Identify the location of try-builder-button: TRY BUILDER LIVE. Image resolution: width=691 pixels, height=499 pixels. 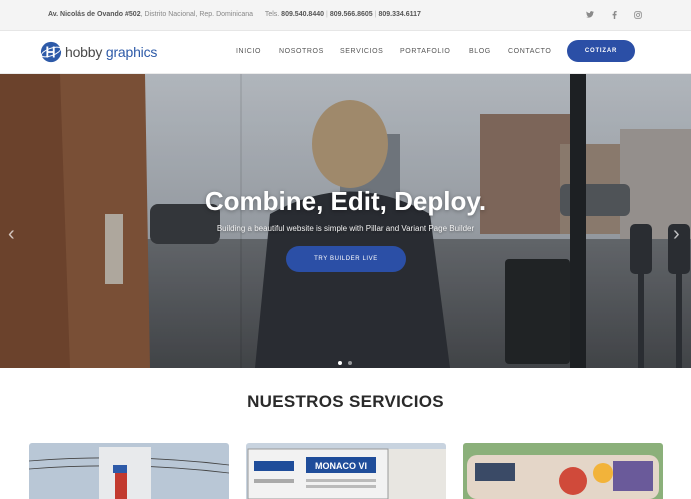
(346, 259).